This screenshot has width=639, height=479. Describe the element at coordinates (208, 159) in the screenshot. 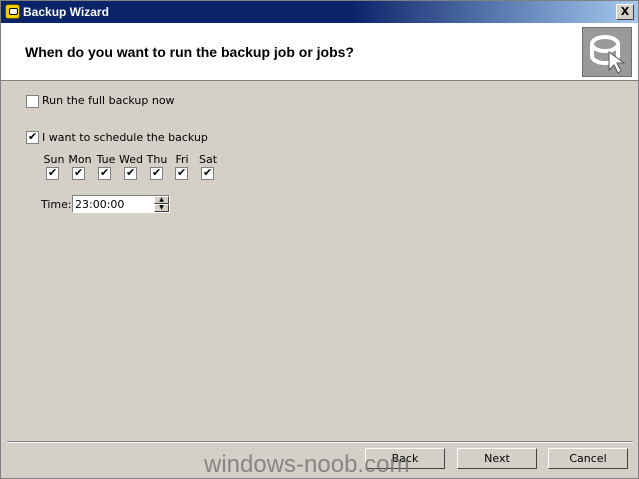

I see `day-label-sat: Sat` at that location.